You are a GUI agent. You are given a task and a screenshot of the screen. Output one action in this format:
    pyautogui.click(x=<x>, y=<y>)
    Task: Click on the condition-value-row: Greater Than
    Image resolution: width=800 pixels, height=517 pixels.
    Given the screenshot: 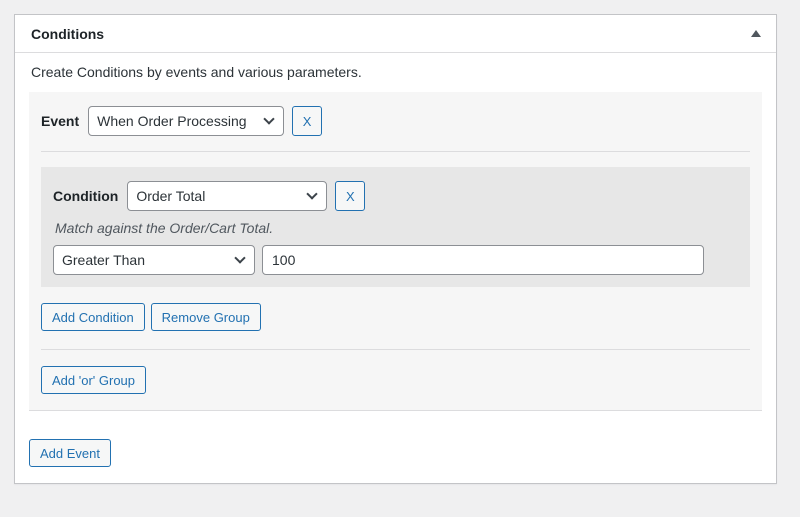 What is the action you would take?
    pyautogui.click(x=395, y=260)
    